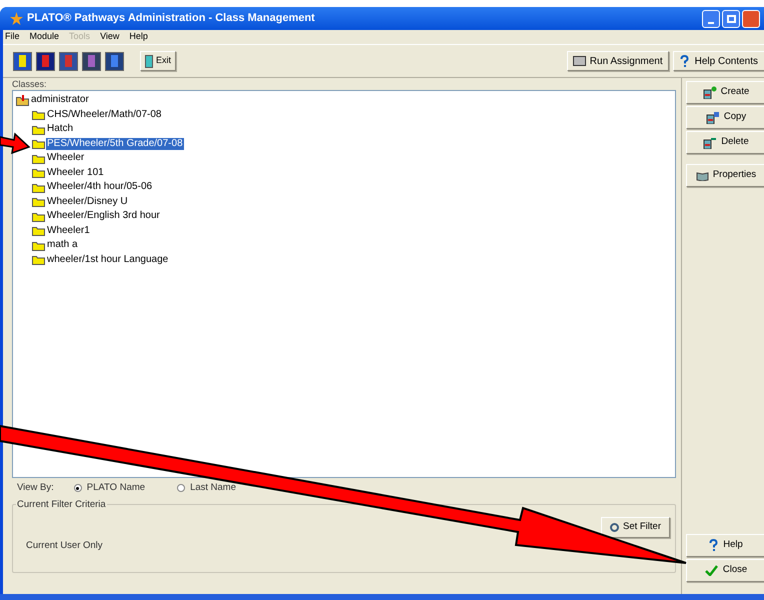  Describe the element at coordinates (725, 175) in the screenshot. I see `side-button: Properties` at that location.